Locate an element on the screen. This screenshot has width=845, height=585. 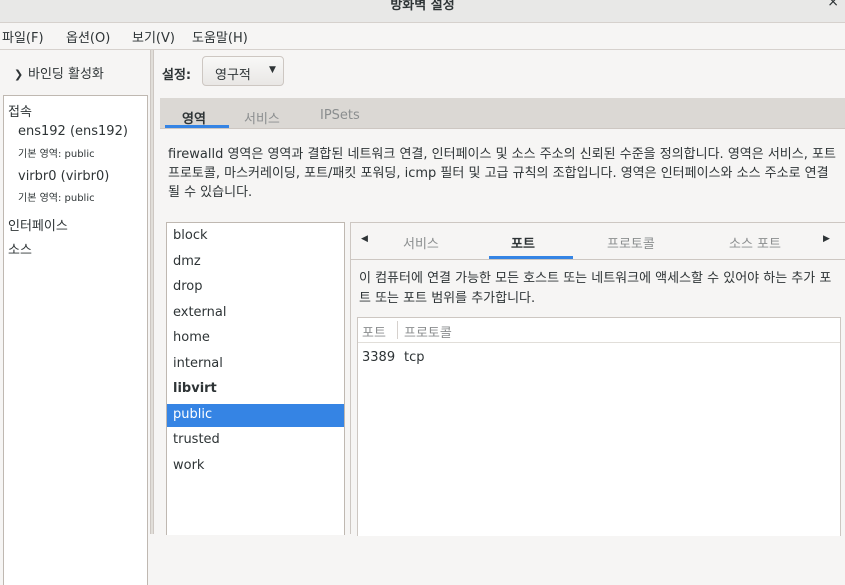
tab-source-ports: 소스 포트 is located at coordinates (755, 242).